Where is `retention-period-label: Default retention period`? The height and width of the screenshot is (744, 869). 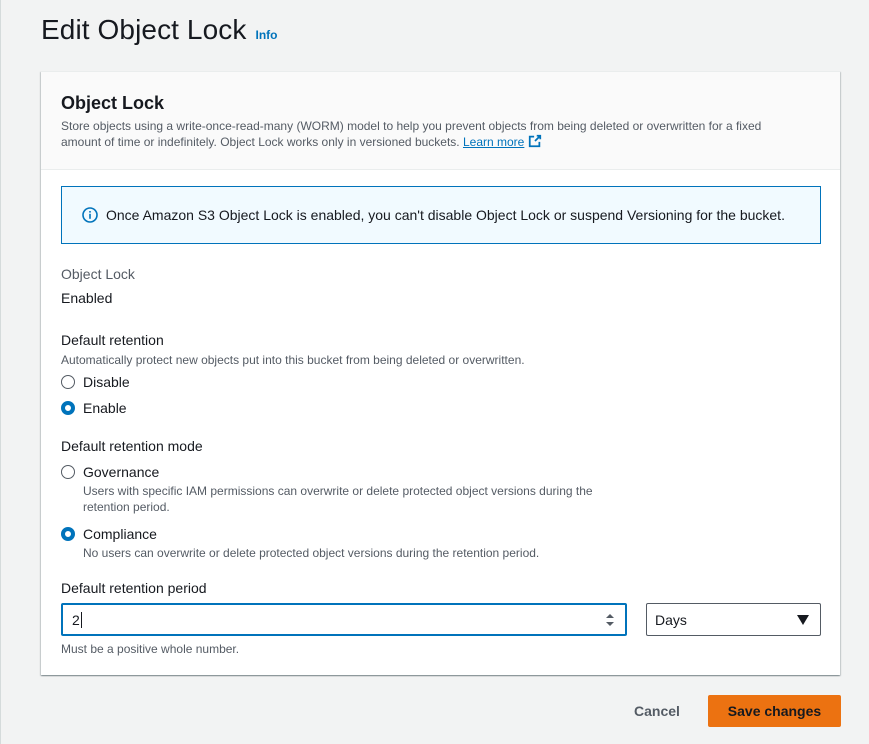 retention-period-label: Default retention period is located at coordinates (134, 588).